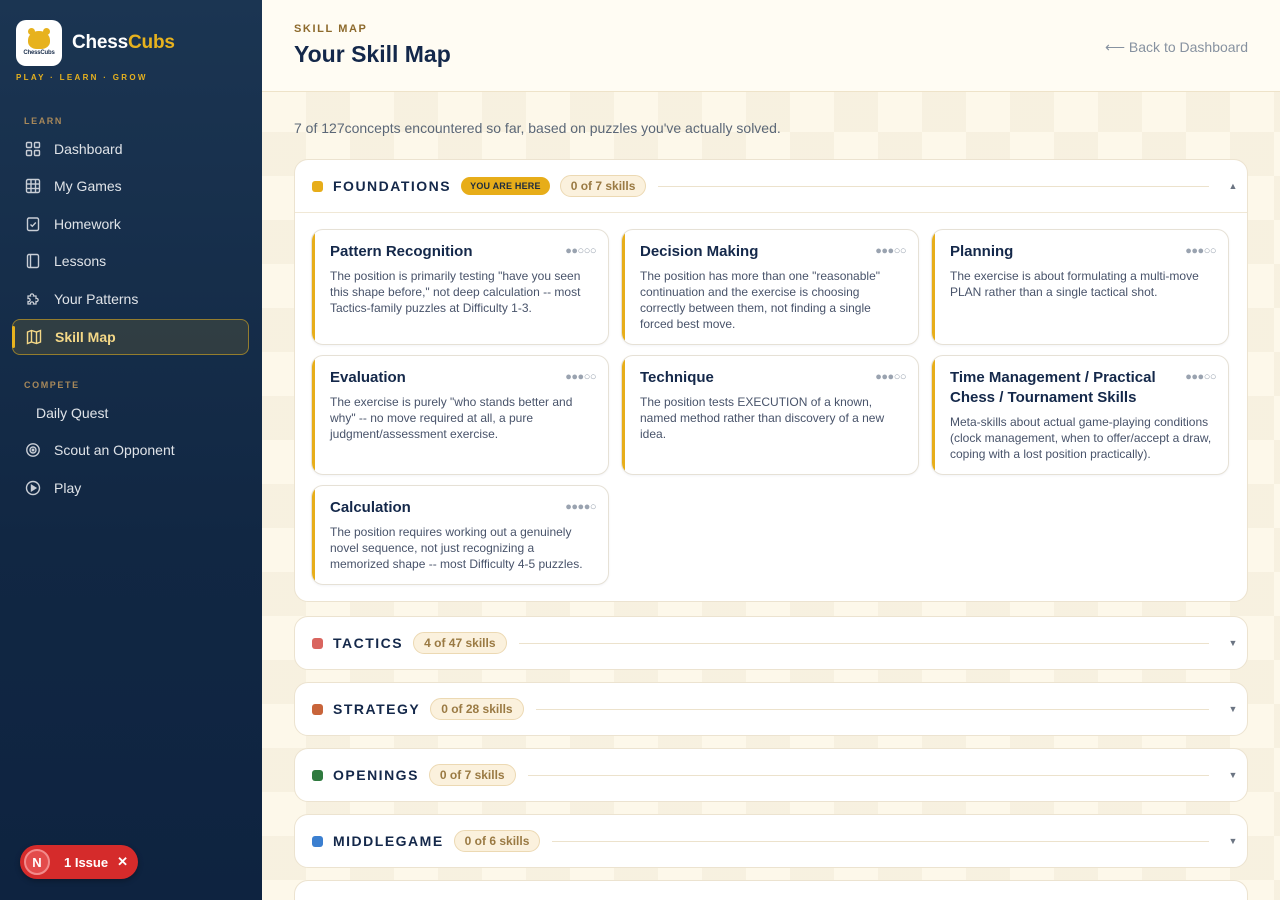  Describe the element at coordinates (677, 377) in the screenshot. I see `skill-title: Technique` at that location.